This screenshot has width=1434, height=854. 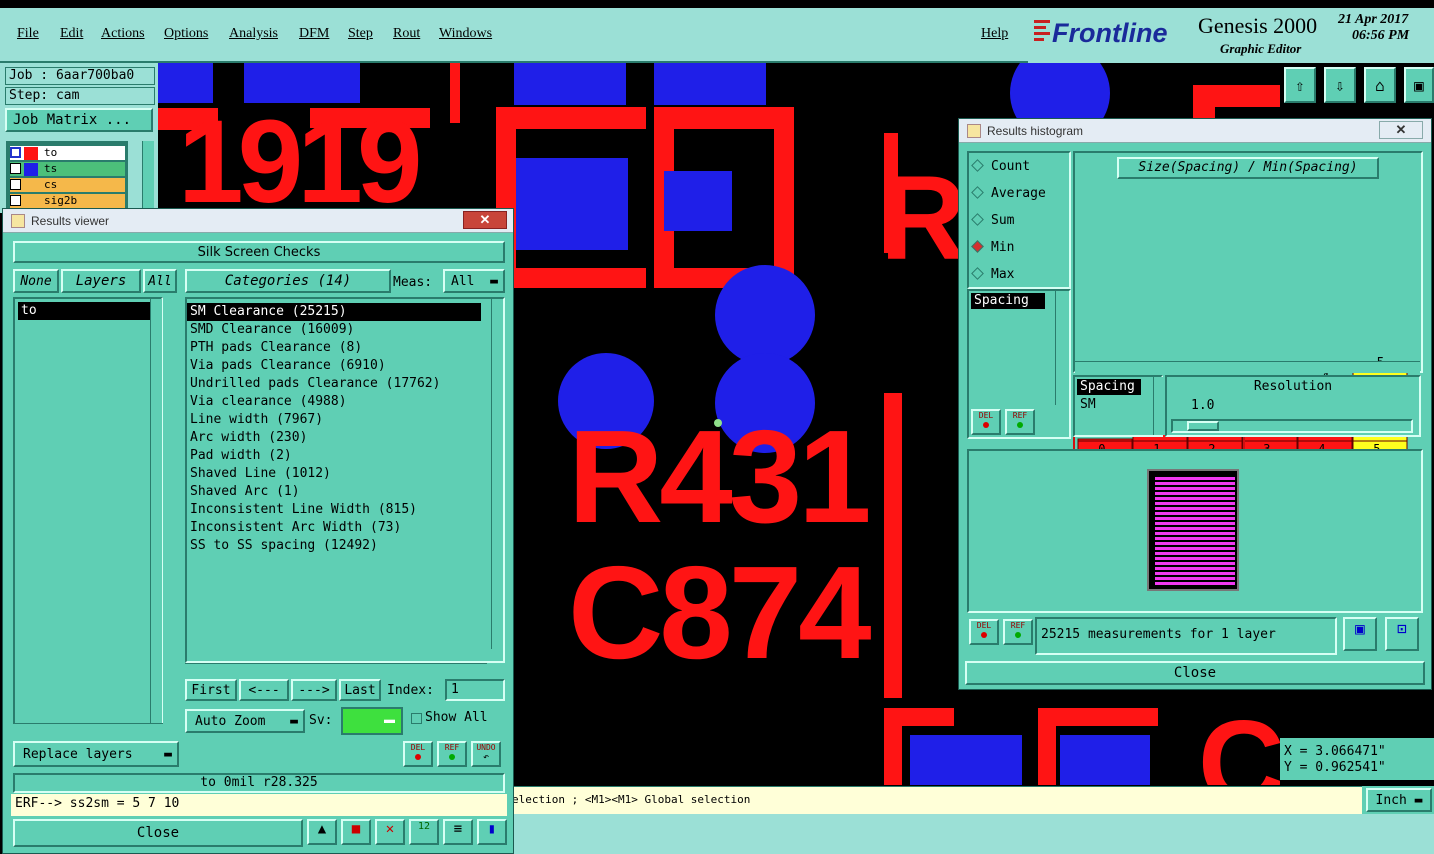 I want to click on home-icon: ⌂, so click(x=1380, y=85).